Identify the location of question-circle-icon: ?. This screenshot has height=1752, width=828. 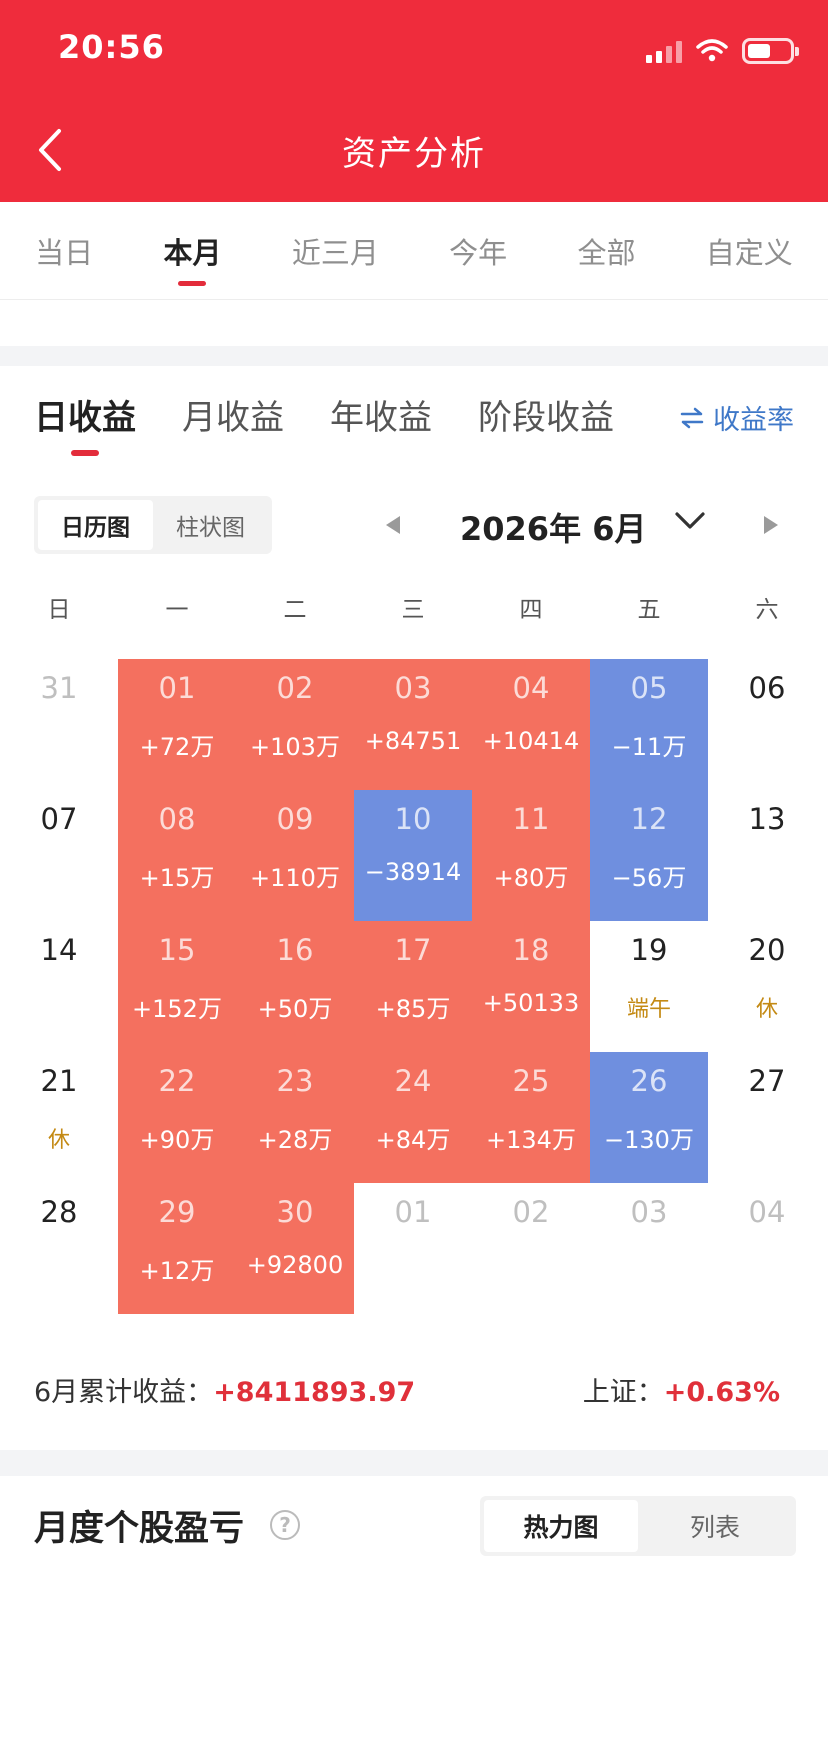
(285, 1525).